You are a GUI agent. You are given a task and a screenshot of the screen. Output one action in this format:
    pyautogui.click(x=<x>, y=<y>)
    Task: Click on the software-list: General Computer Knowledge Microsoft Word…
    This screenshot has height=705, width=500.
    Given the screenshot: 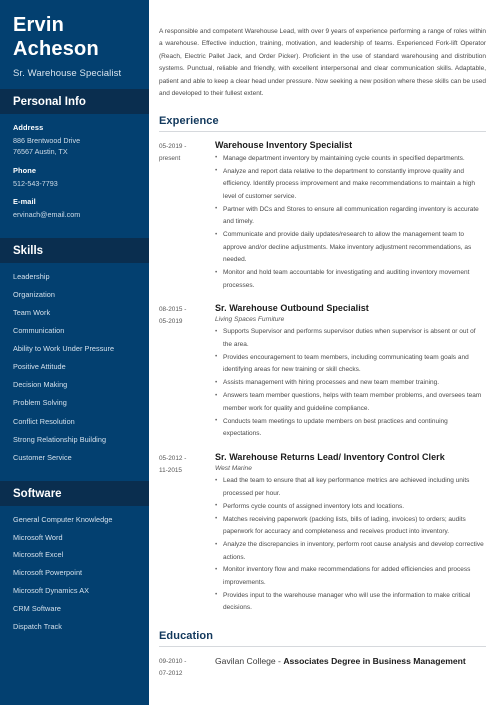 What is the action you would take?
    pyautogui.click(x=74, y=577)
    